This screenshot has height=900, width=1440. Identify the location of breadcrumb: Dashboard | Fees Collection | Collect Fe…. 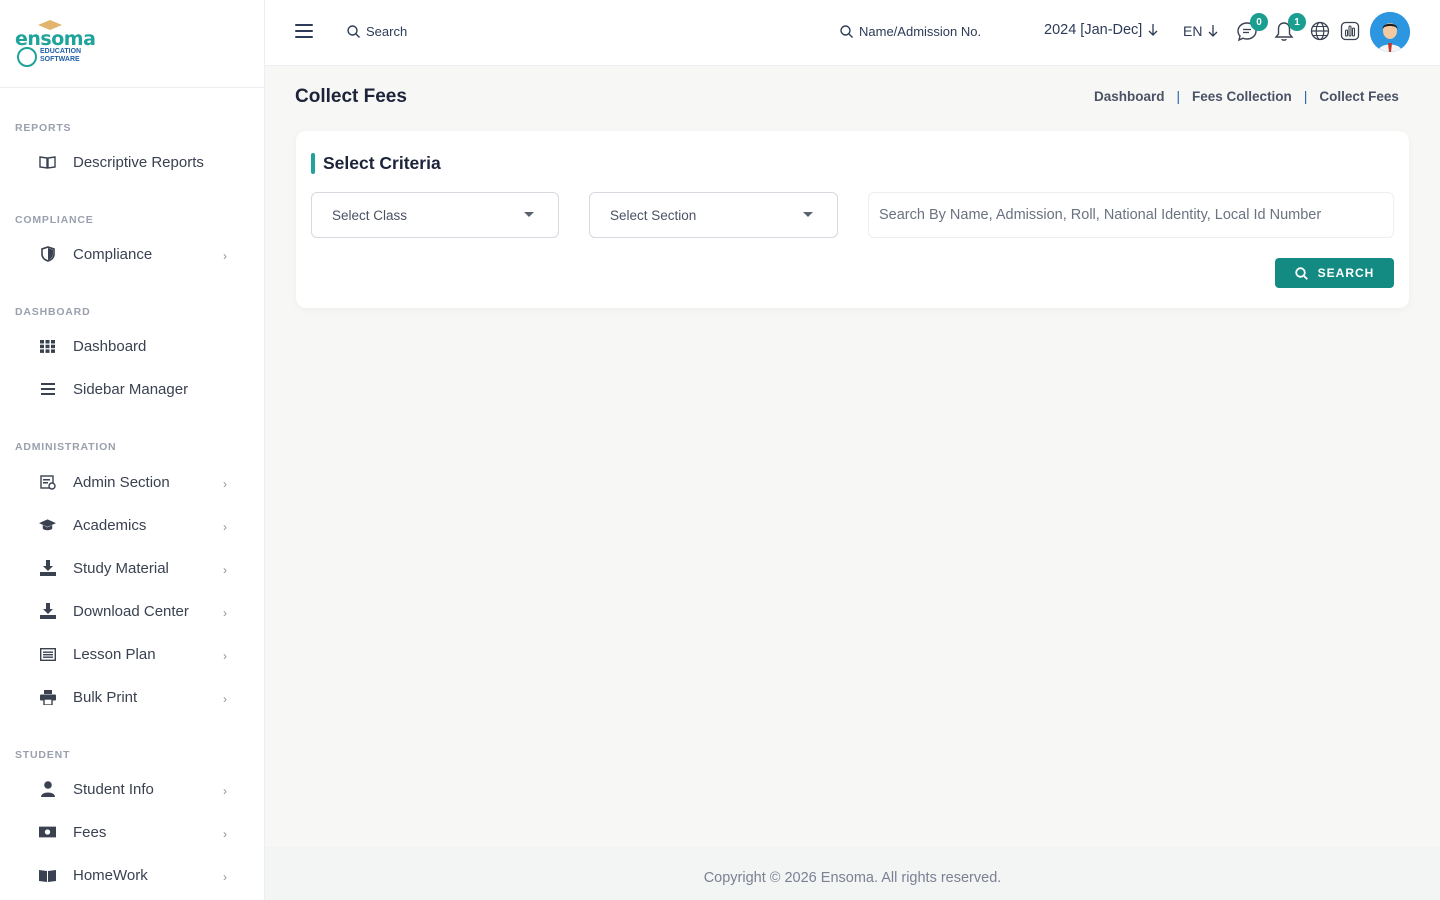
(1253, 96).